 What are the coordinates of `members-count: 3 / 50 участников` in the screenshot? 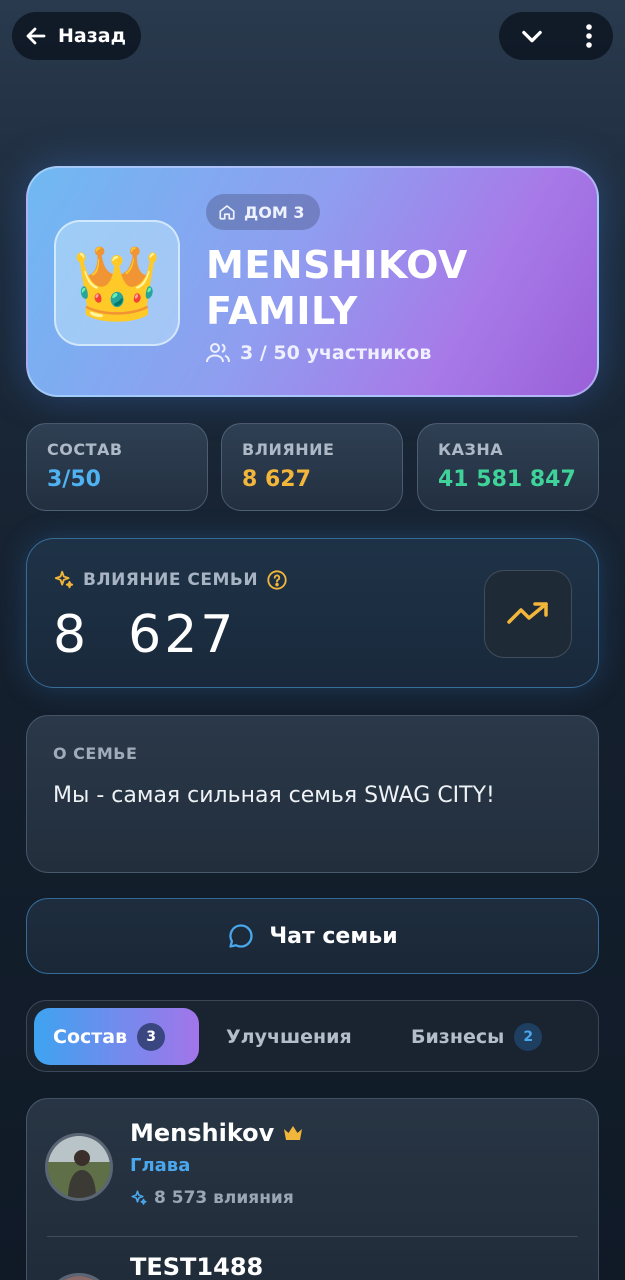 It's located at (318, 353).